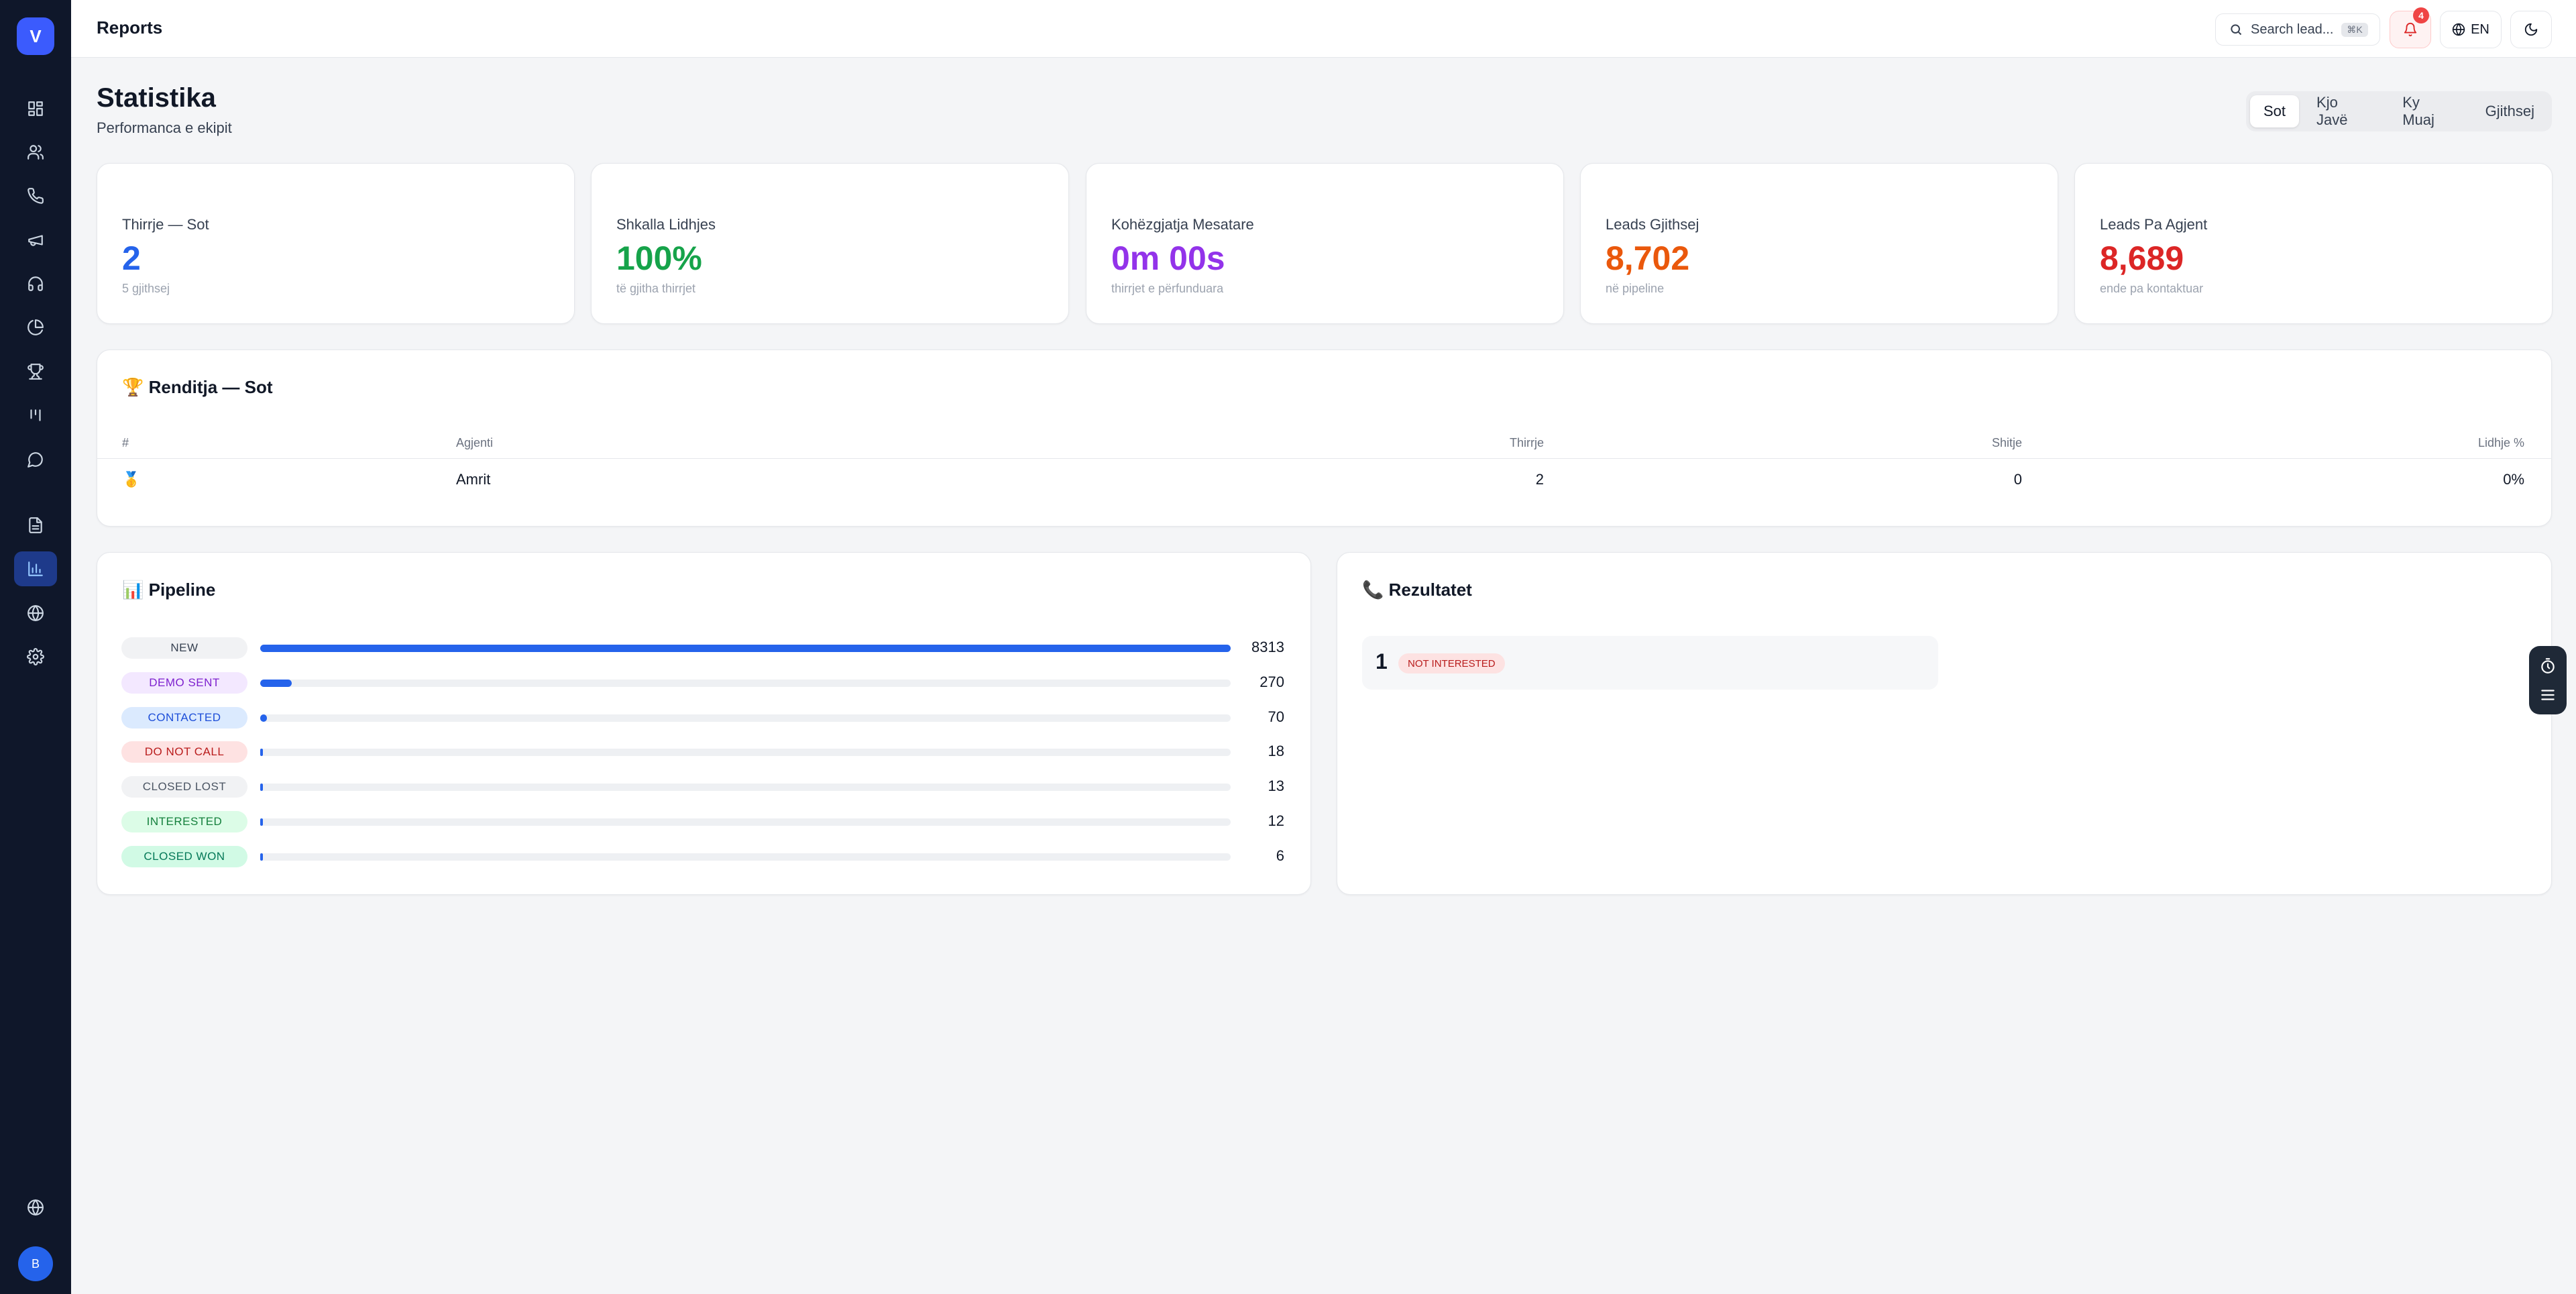 The width and height of the screenshot is (2576, 1294). Describe the element at coordinates (1271, 681) in the screenshot. I see `pipeline-count: 270` at that location.